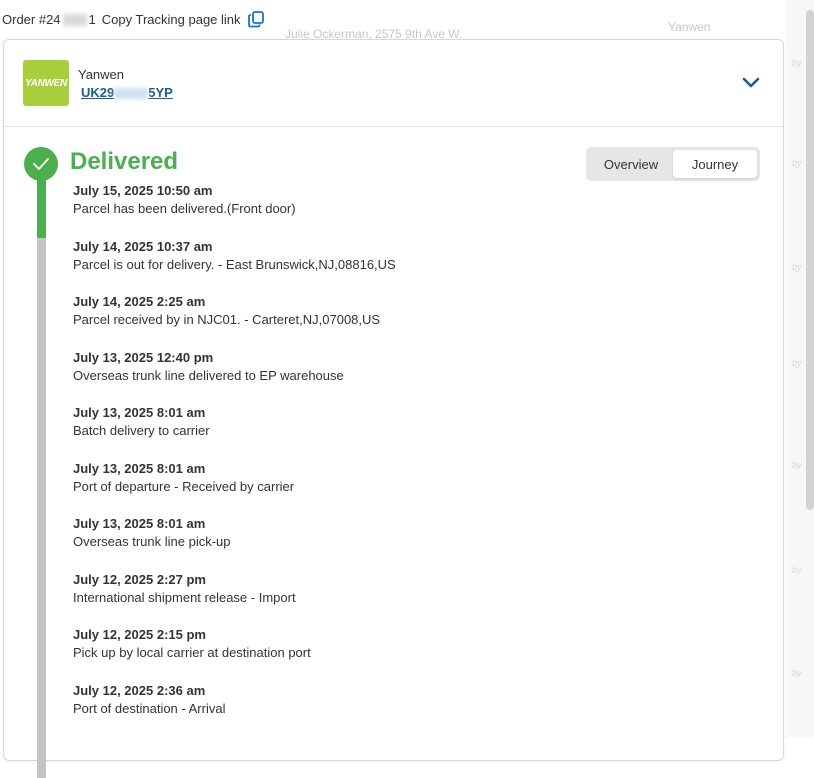 This screenshot has width=814, height=778. What do you see at coordinates (751, 83) in the screenshot?
I see `chevron-down-icon` at bounding box center [751, 83].